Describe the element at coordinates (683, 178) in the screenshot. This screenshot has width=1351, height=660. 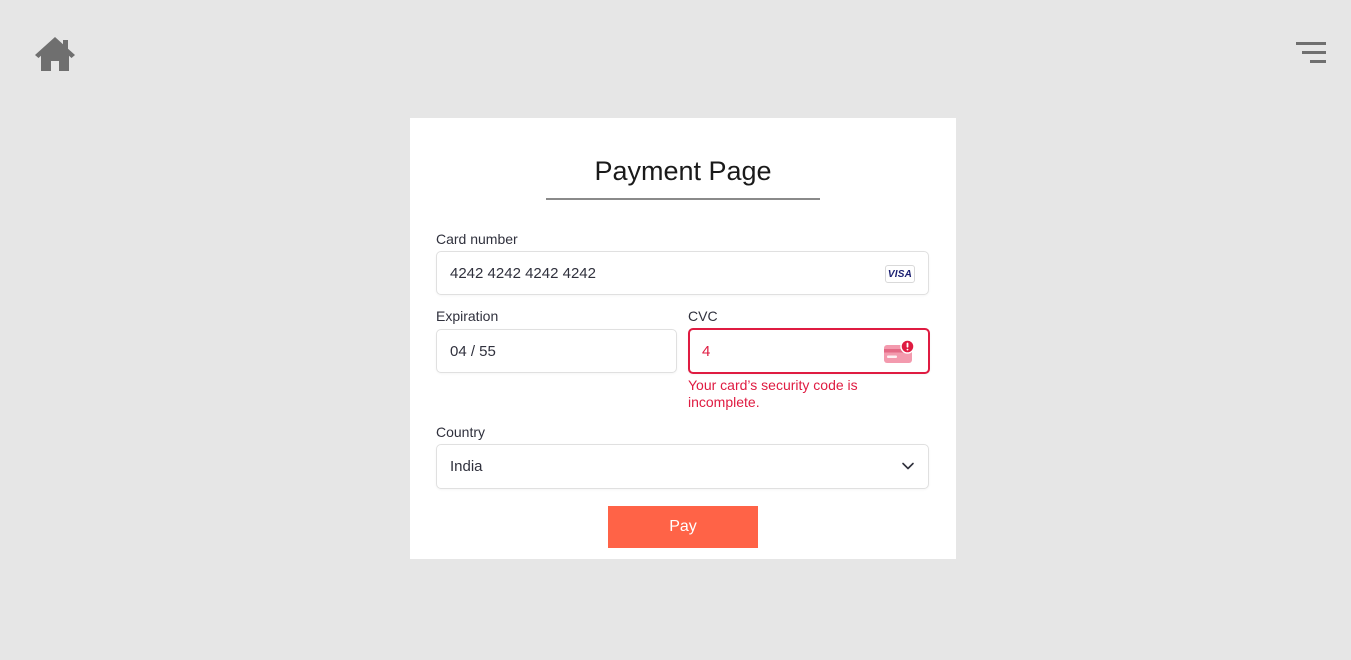
I see `page-title: Payment Page` at that location.